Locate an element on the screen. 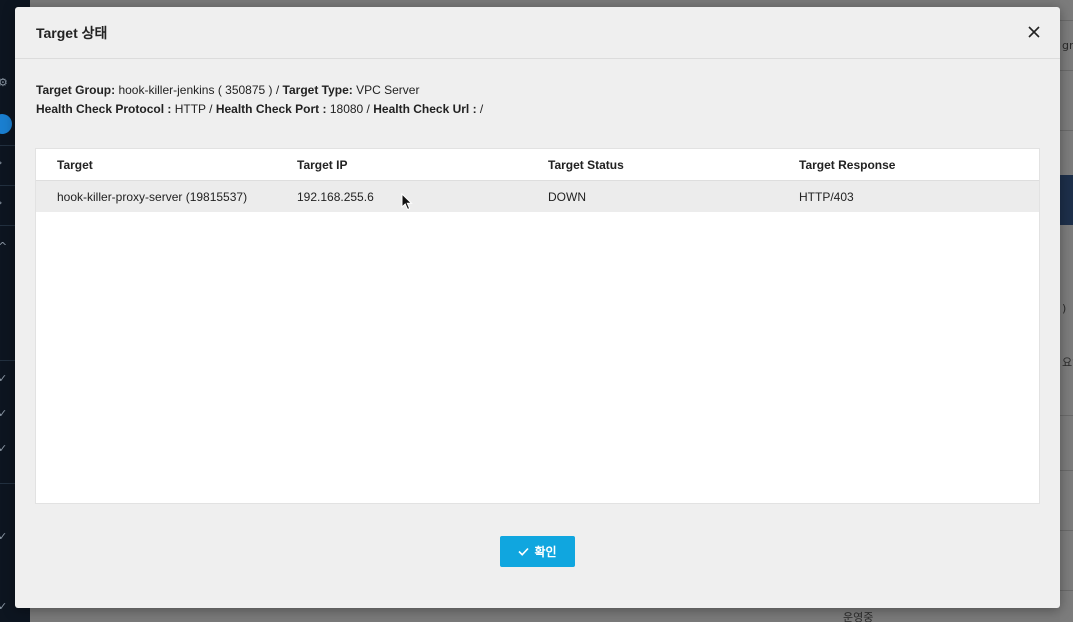 This screenshot has height=622, width=1073. target-status-cell: DOWN is located at coordinates (567, 197).